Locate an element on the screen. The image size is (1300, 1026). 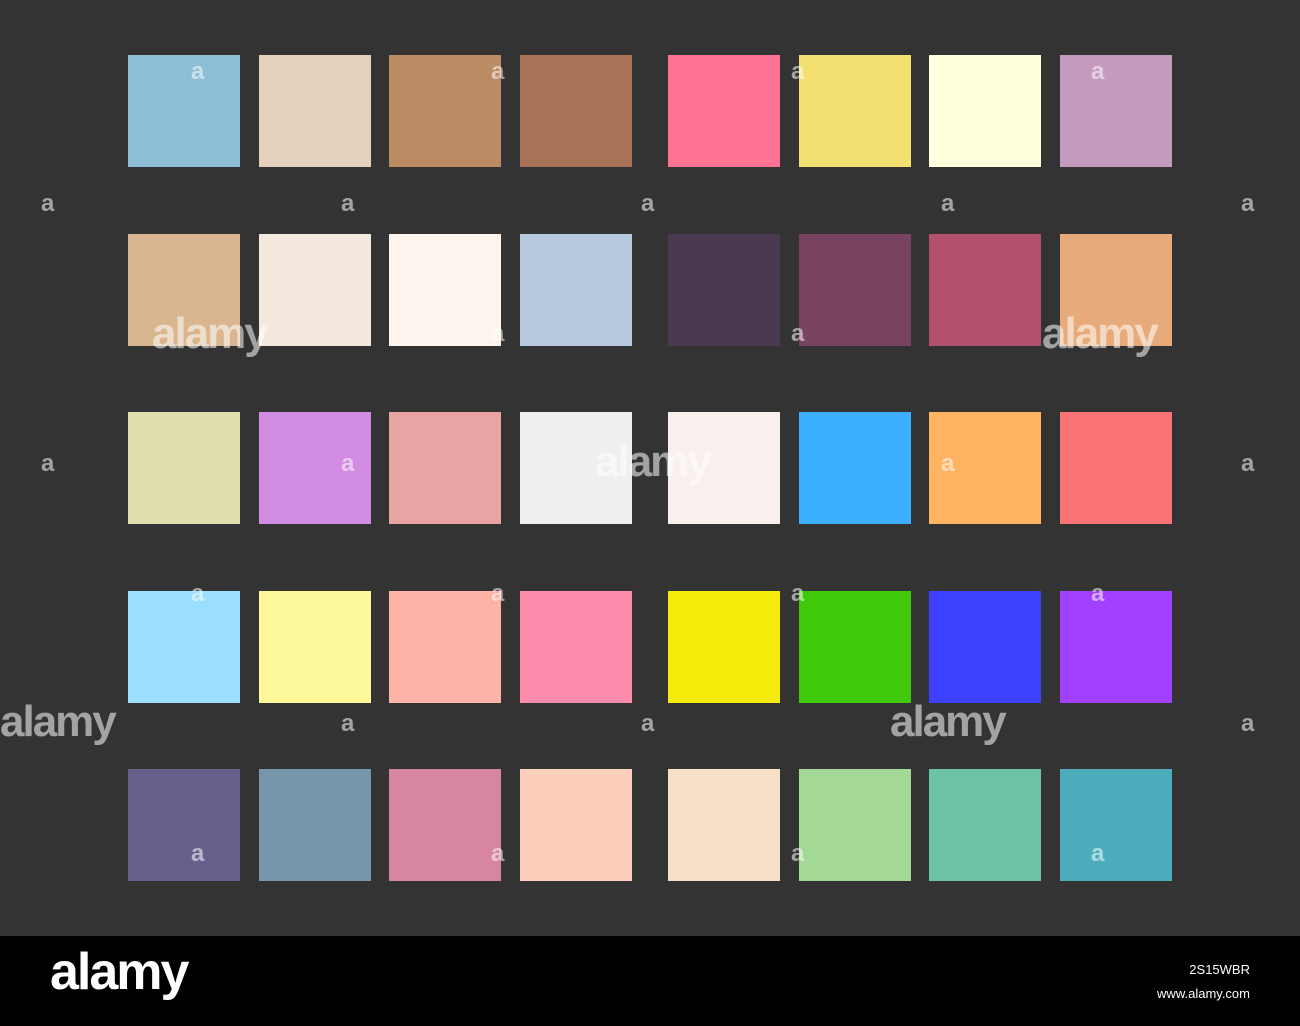
footer-bar is located at coordinates (650, 981).